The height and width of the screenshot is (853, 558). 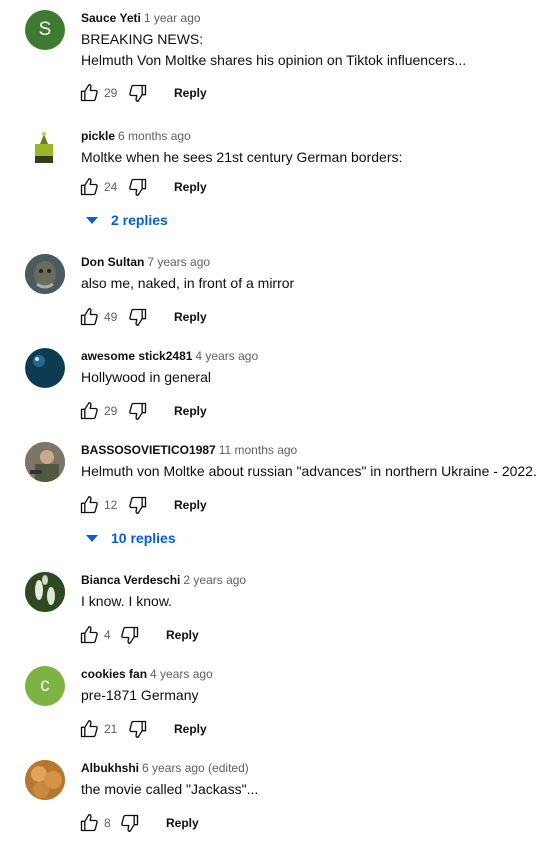 I want to click on comment-text: I know. I know., so click(x=127, y=601).